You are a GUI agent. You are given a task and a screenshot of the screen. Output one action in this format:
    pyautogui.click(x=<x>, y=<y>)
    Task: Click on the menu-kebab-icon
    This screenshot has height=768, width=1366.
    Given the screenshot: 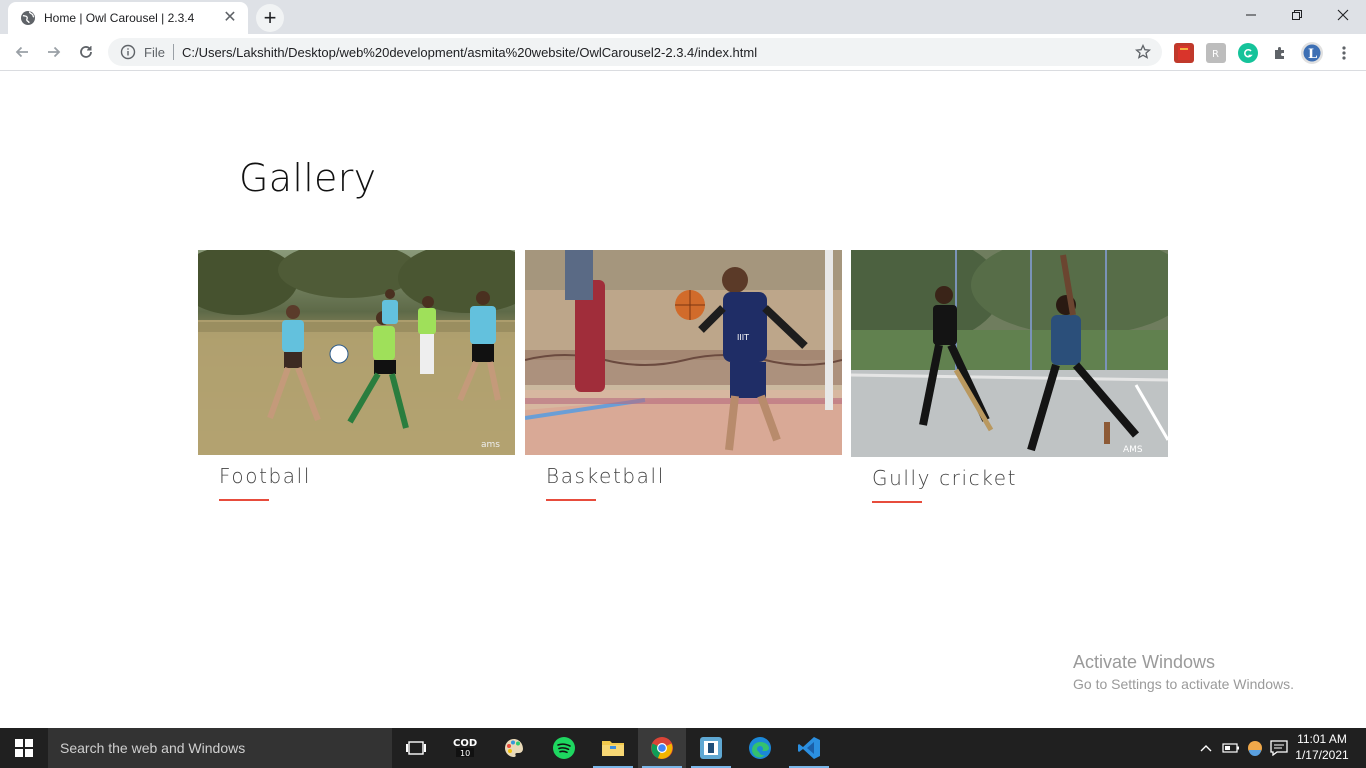 What is the action you would take?
    pyautogui.click(x=1344, y=53)
    